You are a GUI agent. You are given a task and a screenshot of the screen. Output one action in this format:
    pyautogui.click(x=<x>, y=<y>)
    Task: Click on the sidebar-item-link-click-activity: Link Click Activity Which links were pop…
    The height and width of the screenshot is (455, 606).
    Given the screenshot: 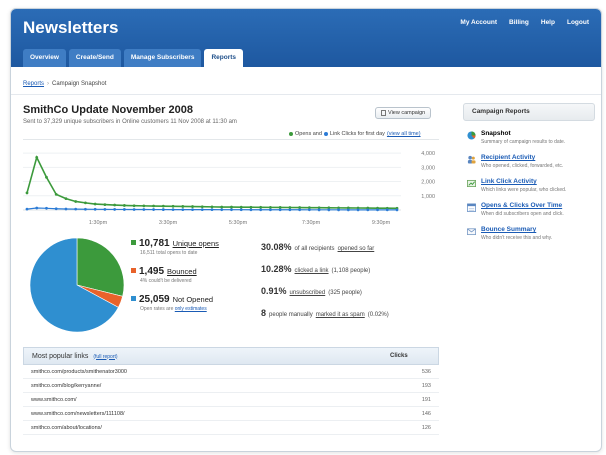 What is the action you would take?
    pyautogui.click(x=529, y=185)
    